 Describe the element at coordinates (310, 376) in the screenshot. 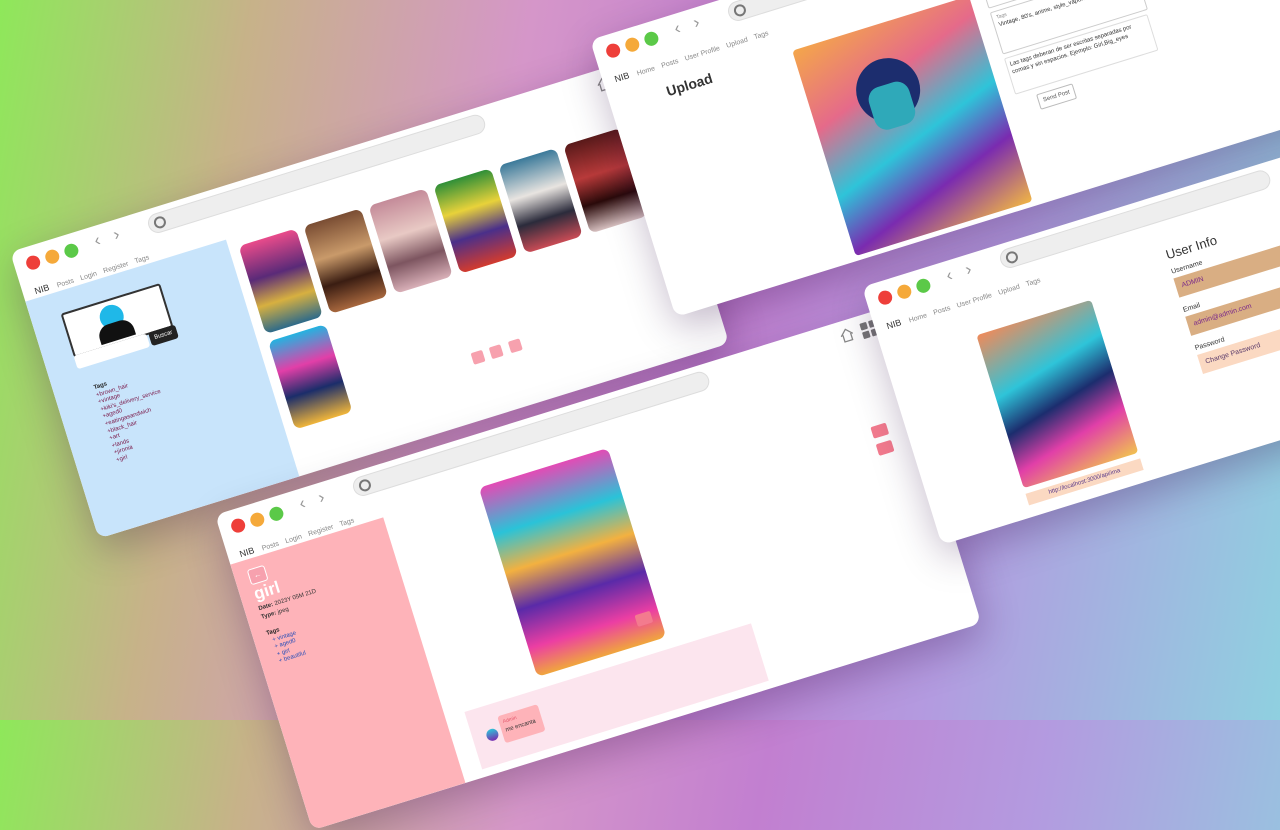

I see `image-thumb` at that location.